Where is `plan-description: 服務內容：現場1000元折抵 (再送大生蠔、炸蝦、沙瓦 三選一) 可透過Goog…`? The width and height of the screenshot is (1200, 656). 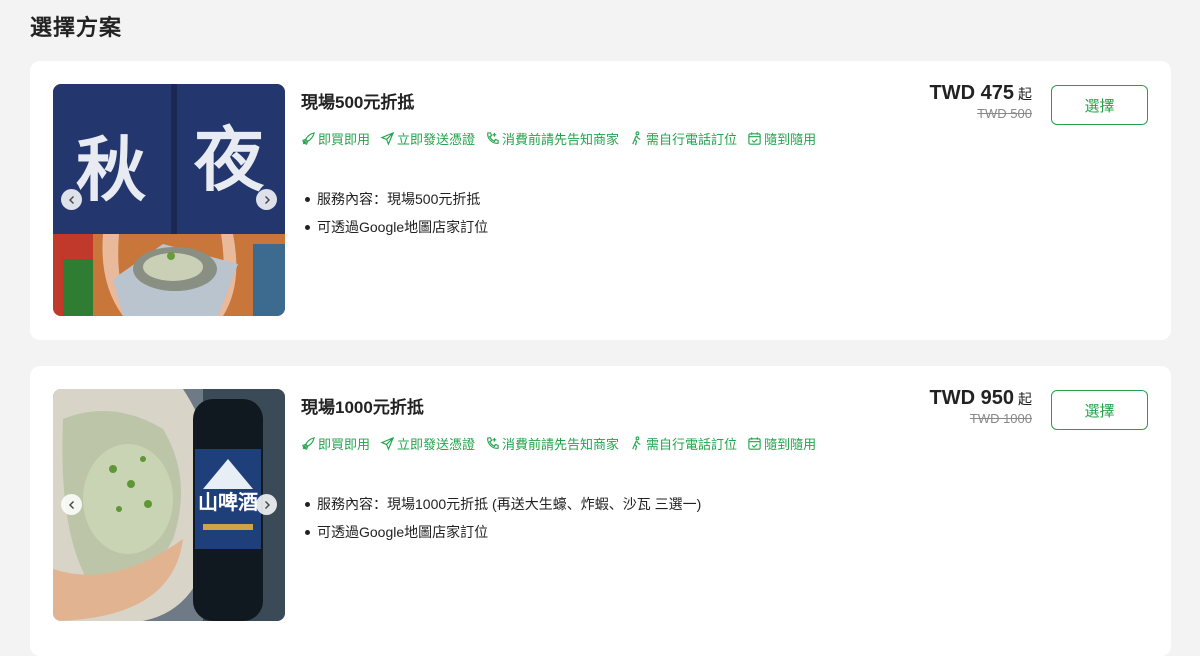 plan-description: 服務內容：現場1000元折抵 (再送大生蠔、炸蝦、沙瓦 三選一) 可透過Goog… is located at coordinates (501, 522).